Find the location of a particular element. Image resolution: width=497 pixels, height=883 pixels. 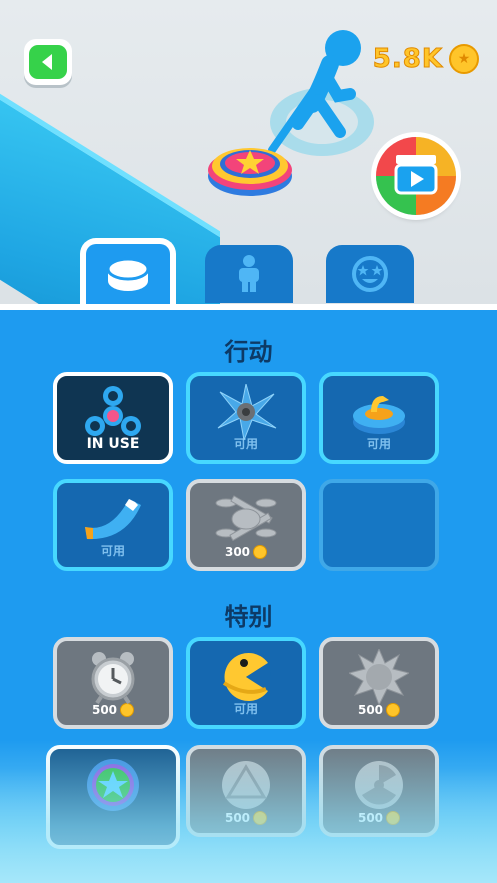

tab-throwable is located at coordinates (128, 274).